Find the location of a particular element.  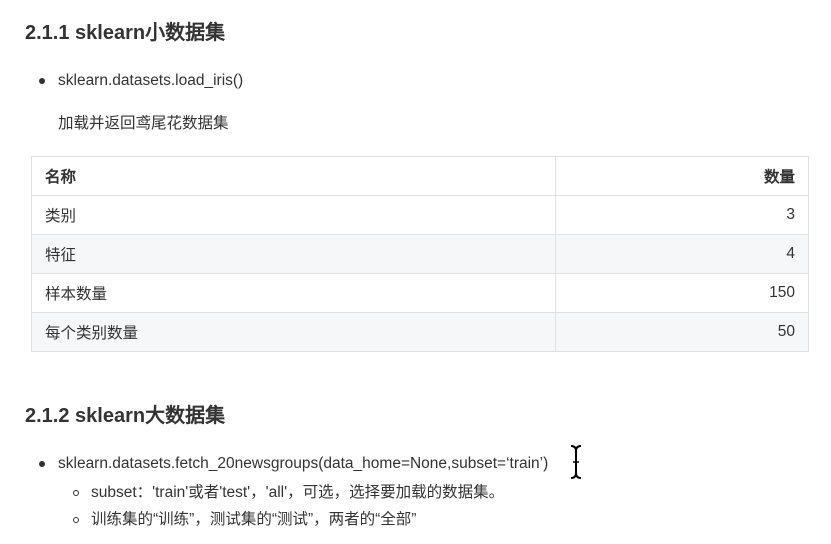

table-cell-name: 特征 is located at coordinates (293, 254).